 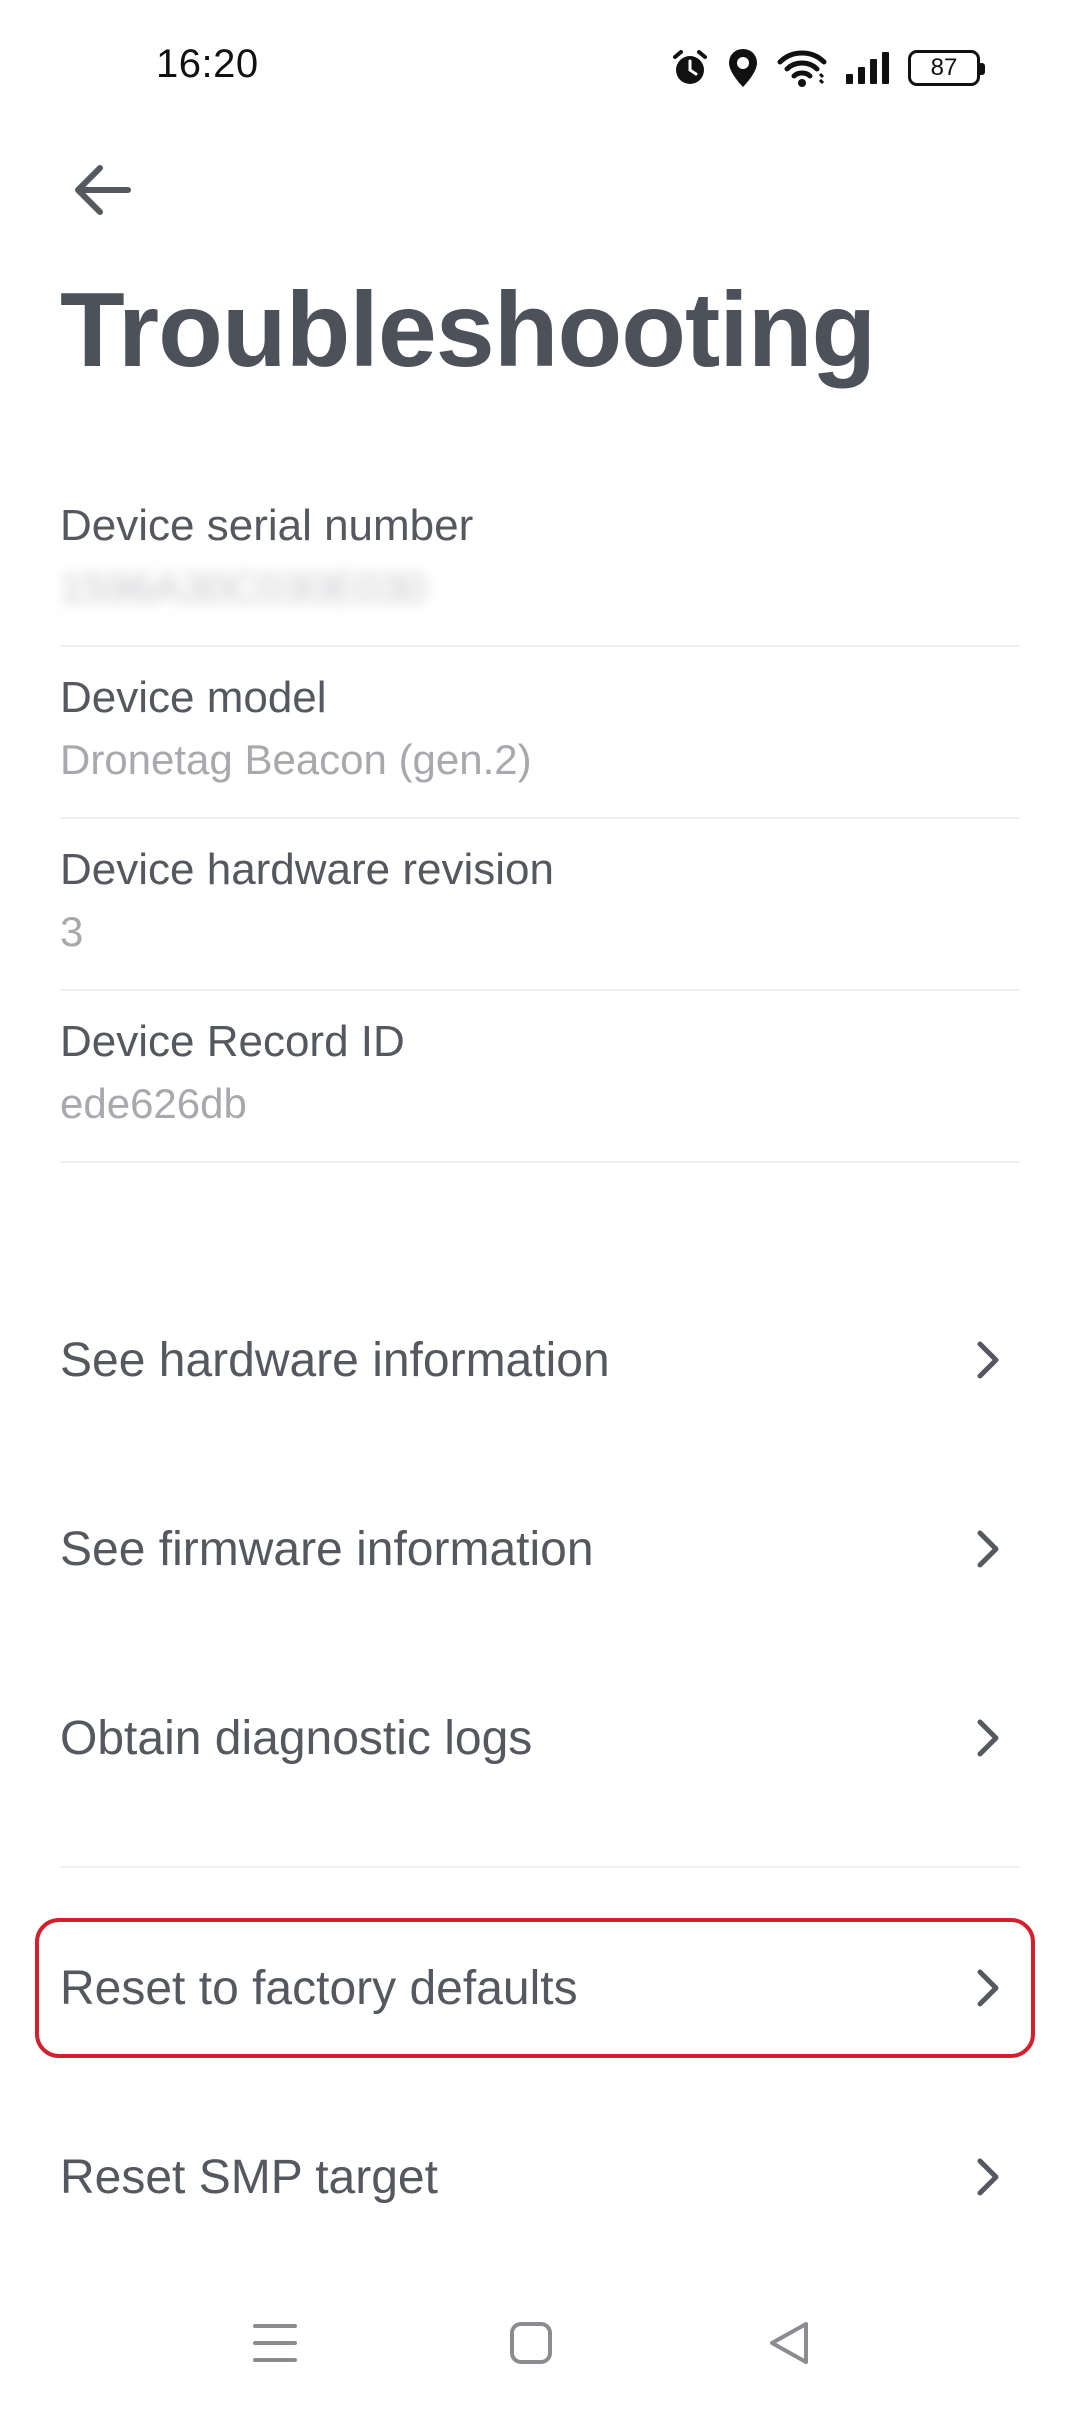 I want to click on info-value: ede626db, so click(x=153, y=1103).